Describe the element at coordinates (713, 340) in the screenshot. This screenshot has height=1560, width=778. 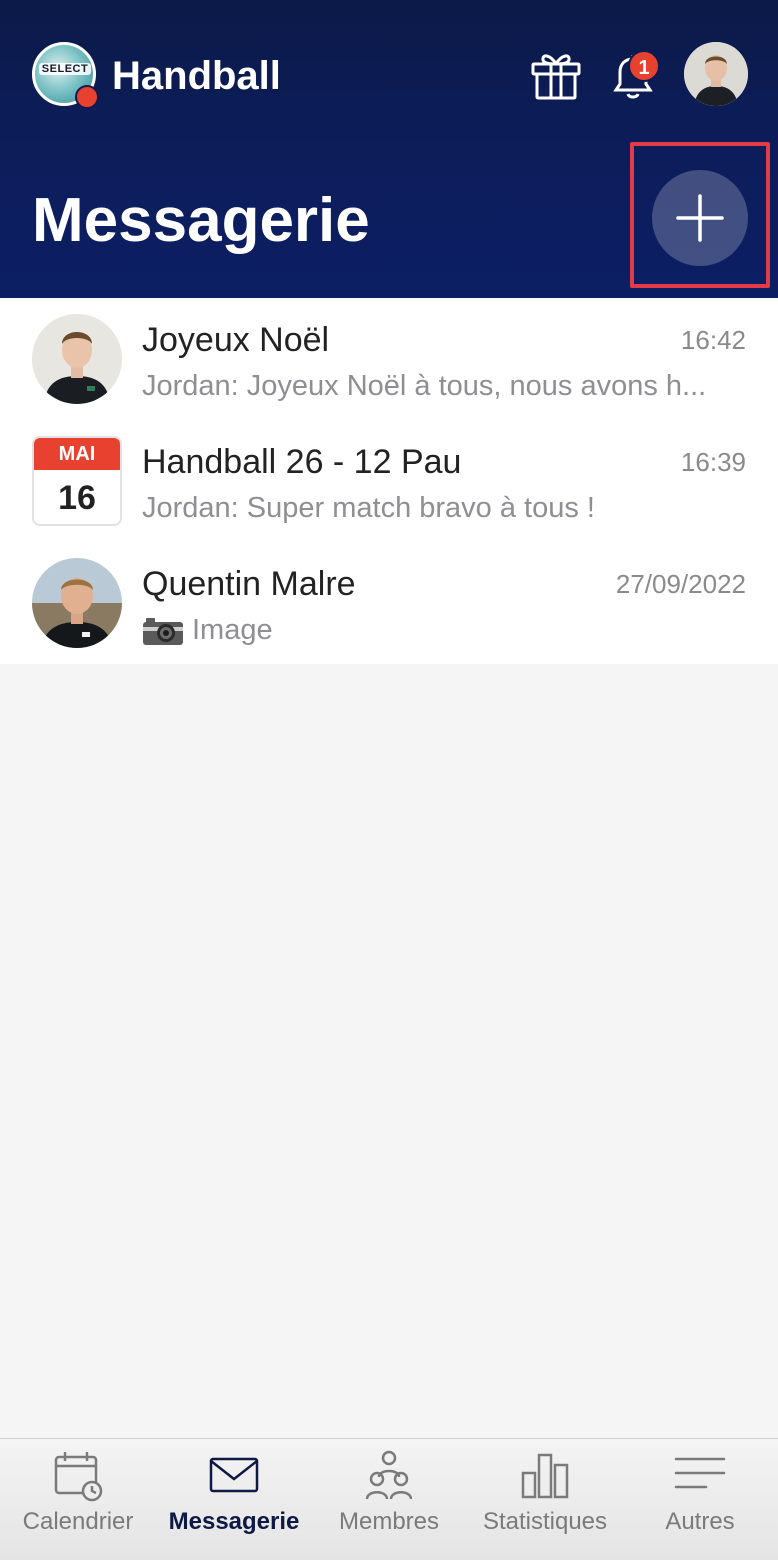
I see `conversation-time: 16:42` at that location.